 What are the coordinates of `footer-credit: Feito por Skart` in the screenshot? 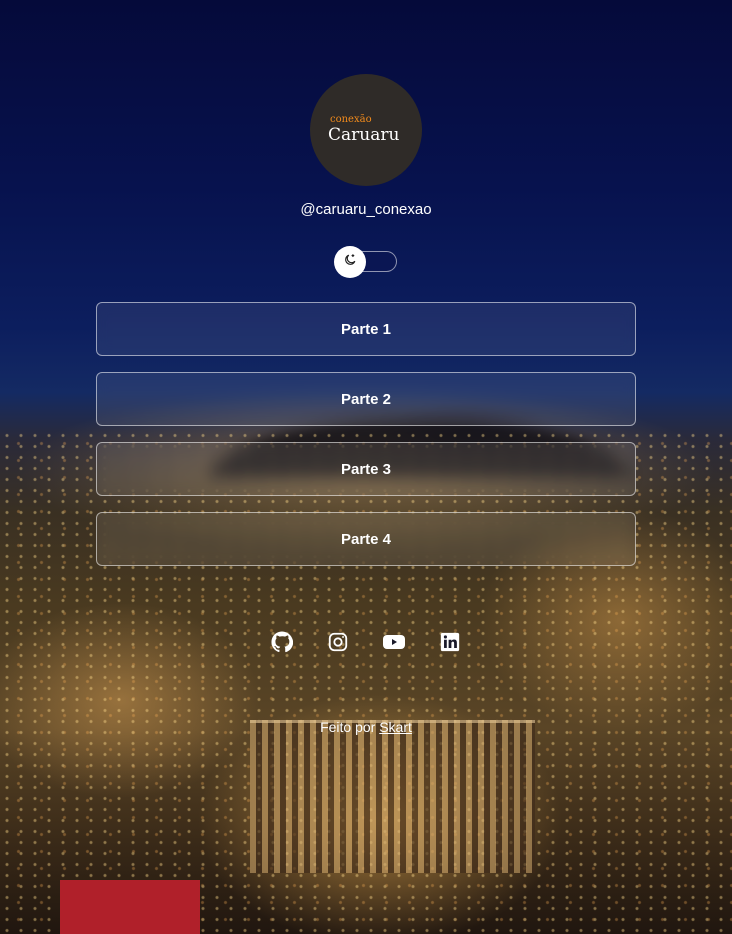 It's located at (366, 727).